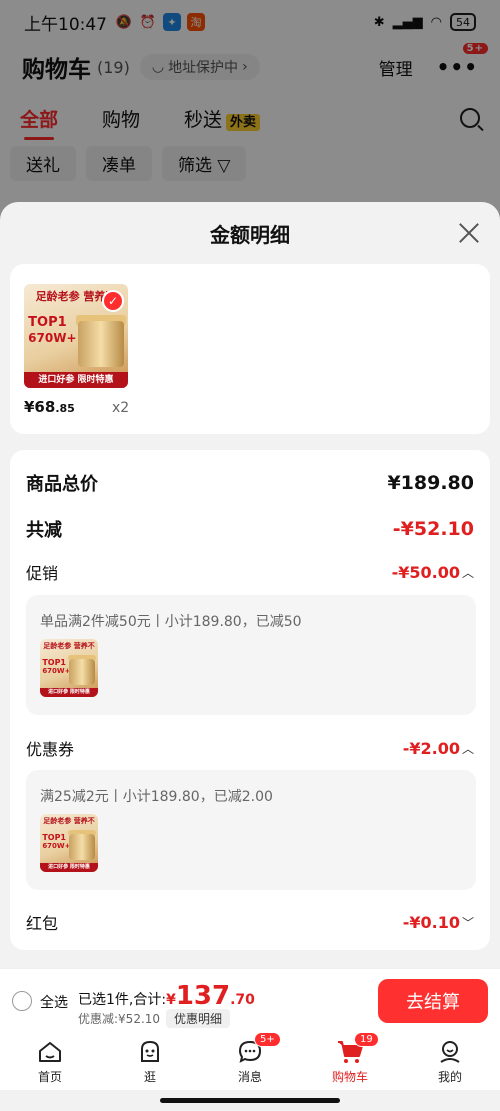  I want to click on redpack-value: -¥0.10, so click(431, 922).